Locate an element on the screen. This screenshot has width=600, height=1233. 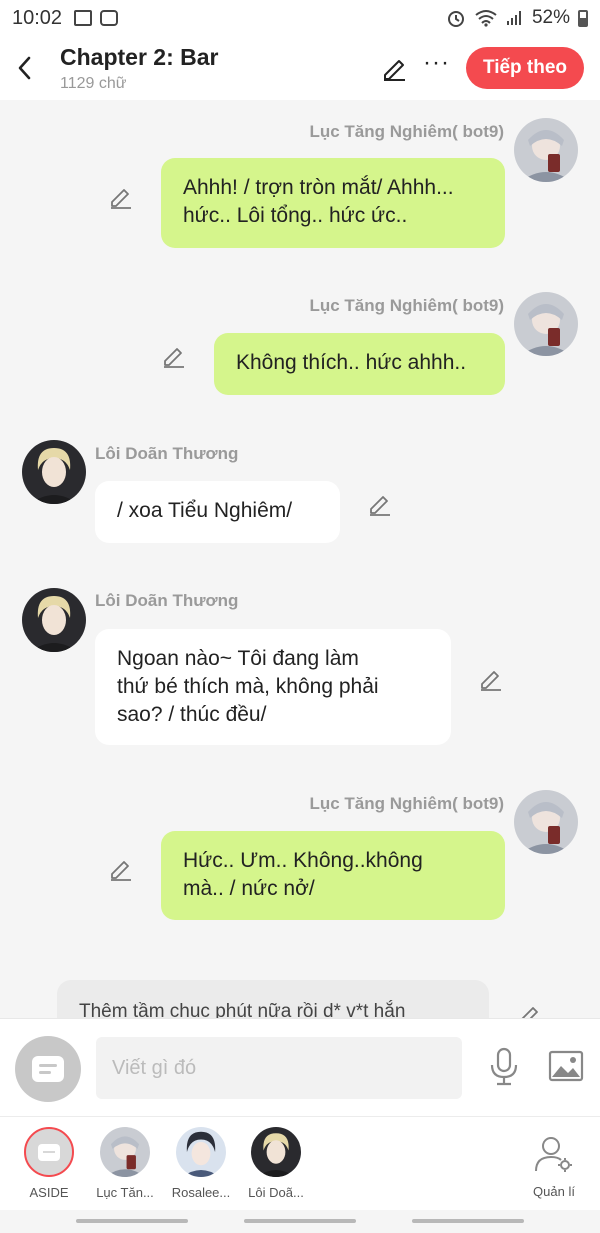
edit-title-button is located at coordinates (394, 68).